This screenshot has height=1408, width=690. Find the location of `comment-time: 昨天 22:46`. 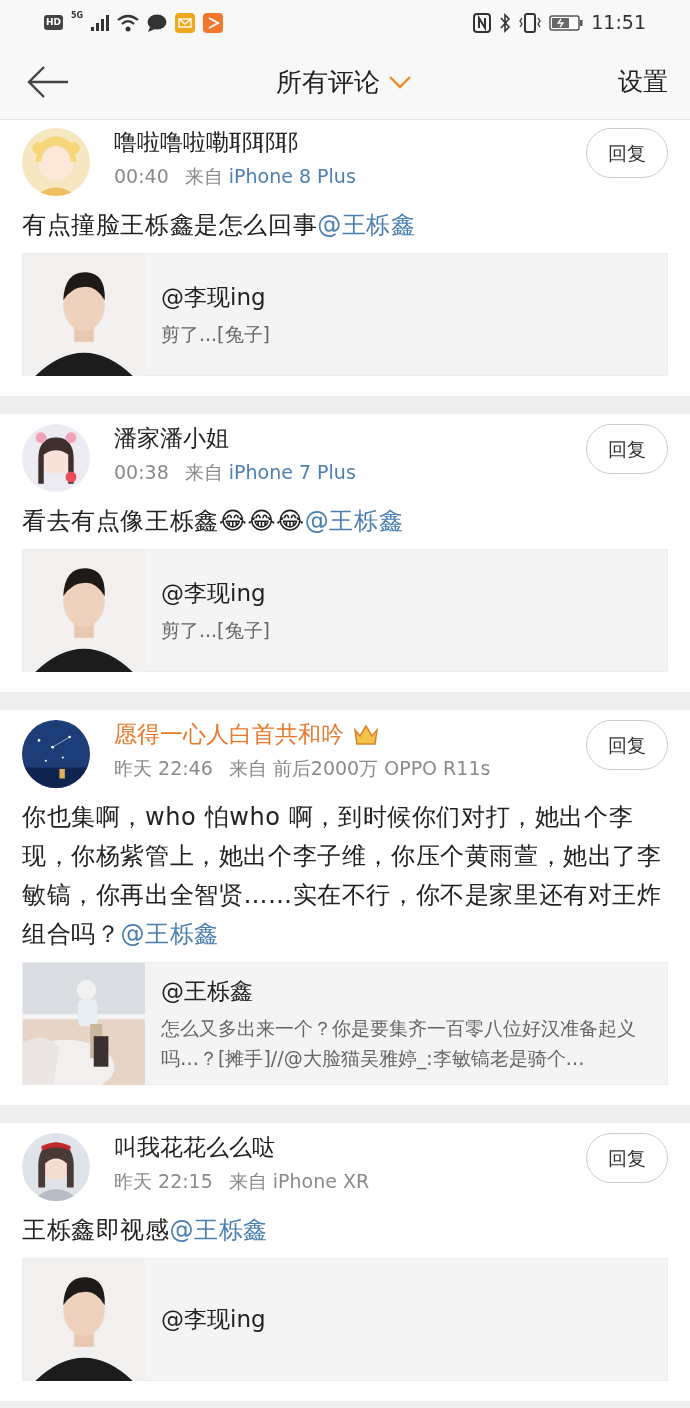

comment-time: 昨天 22:46 is located at coordinates (163, 768).